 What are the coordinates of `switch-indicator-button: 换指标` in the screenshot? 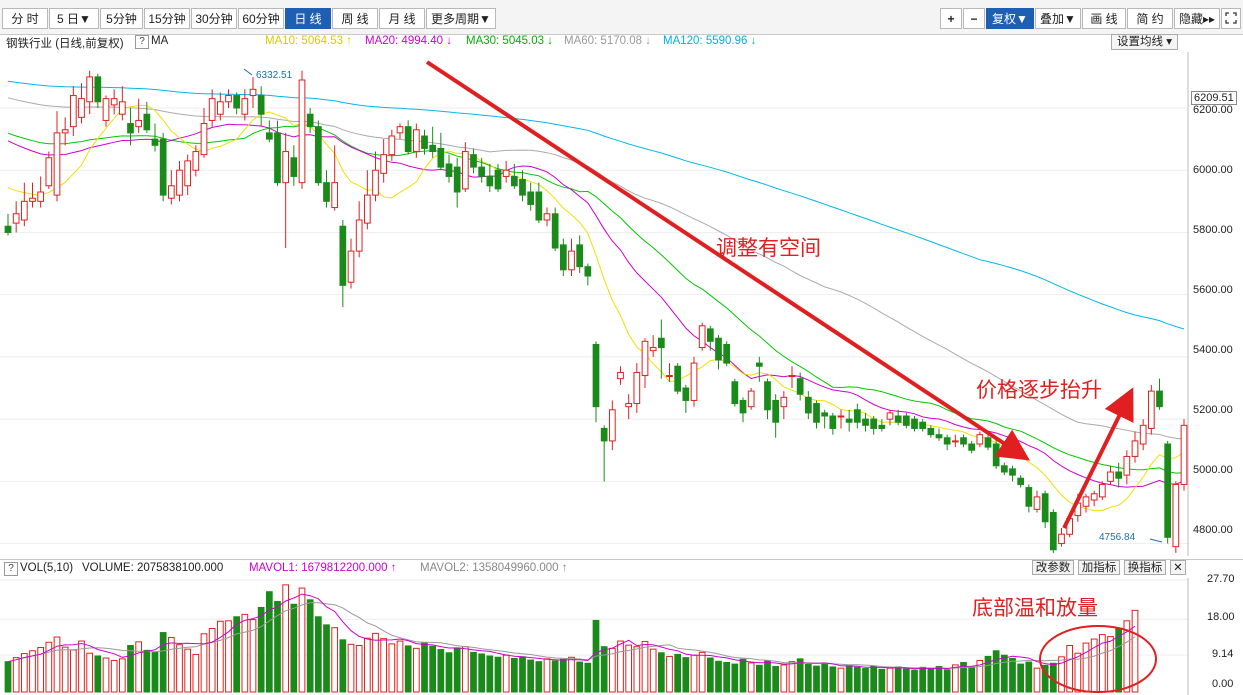 It's located at (1145, 567).